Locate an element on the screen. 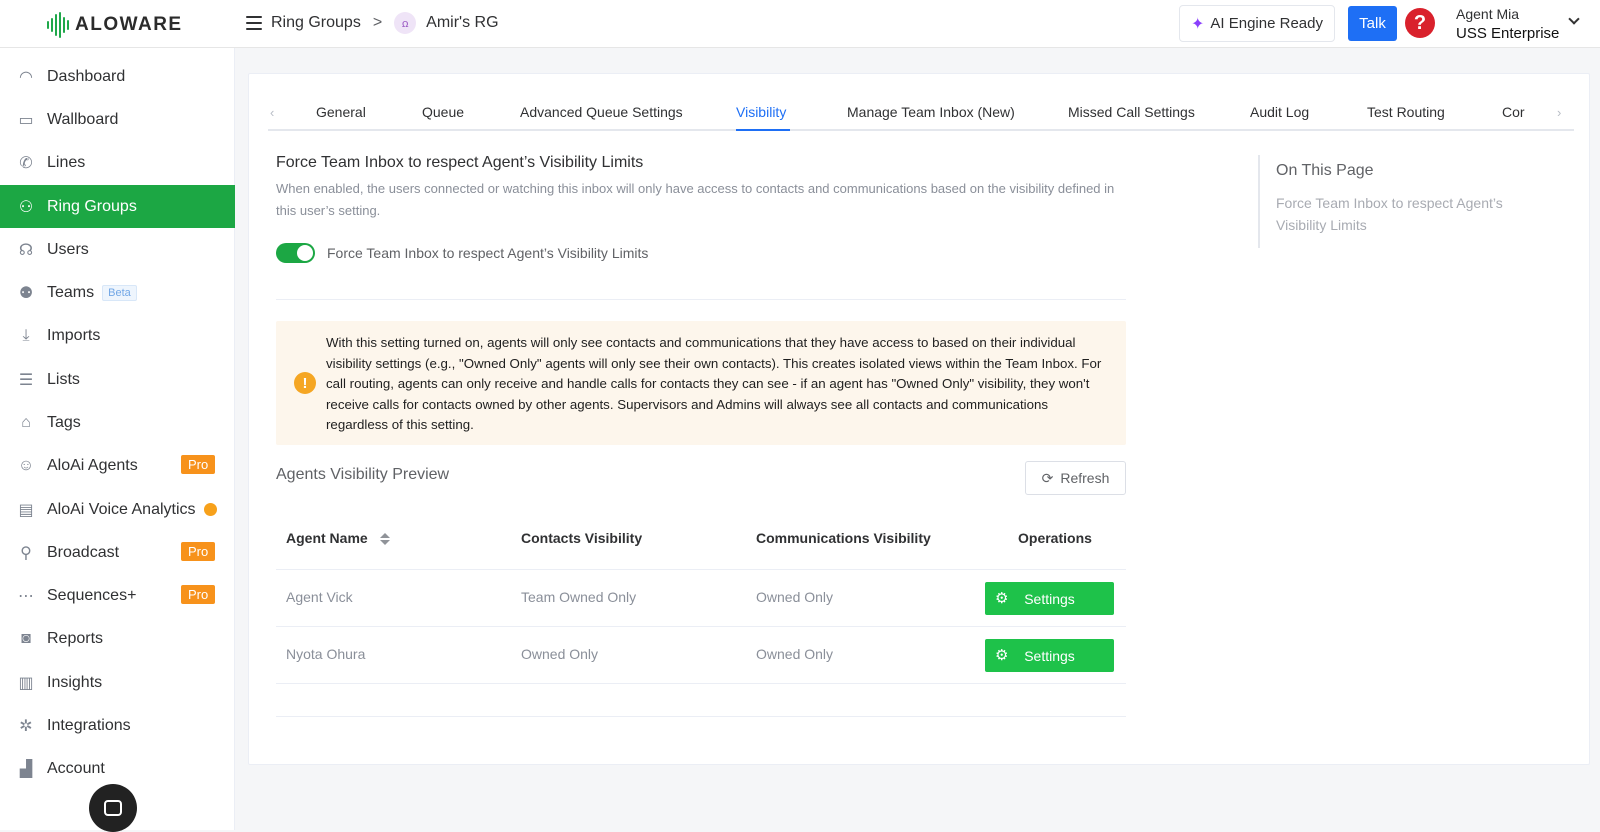 This screenshot has width=1600, height=832. chat-icon is located at coordinates (113, 808).